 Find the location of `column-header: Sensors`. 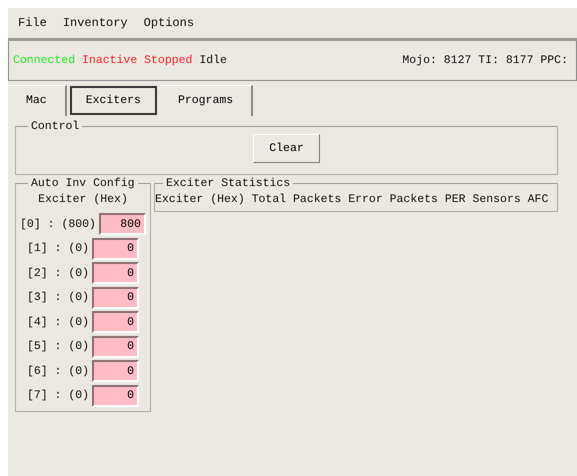

column-header: Sensors is located at coordinates (496, 200).